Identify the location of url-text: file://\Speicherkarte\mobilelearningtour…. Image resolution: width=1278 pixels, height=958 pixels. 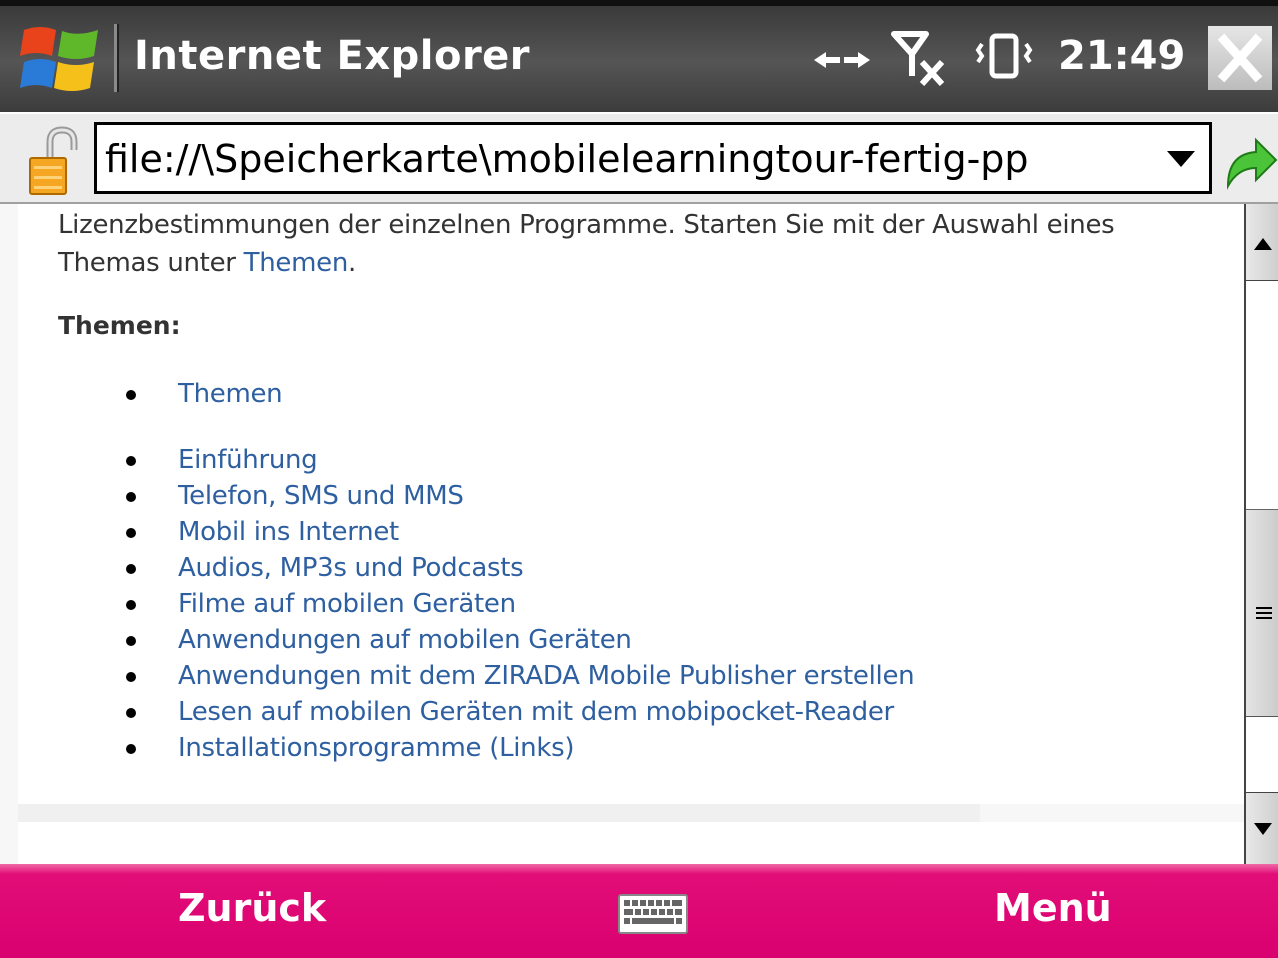
(625, 159).